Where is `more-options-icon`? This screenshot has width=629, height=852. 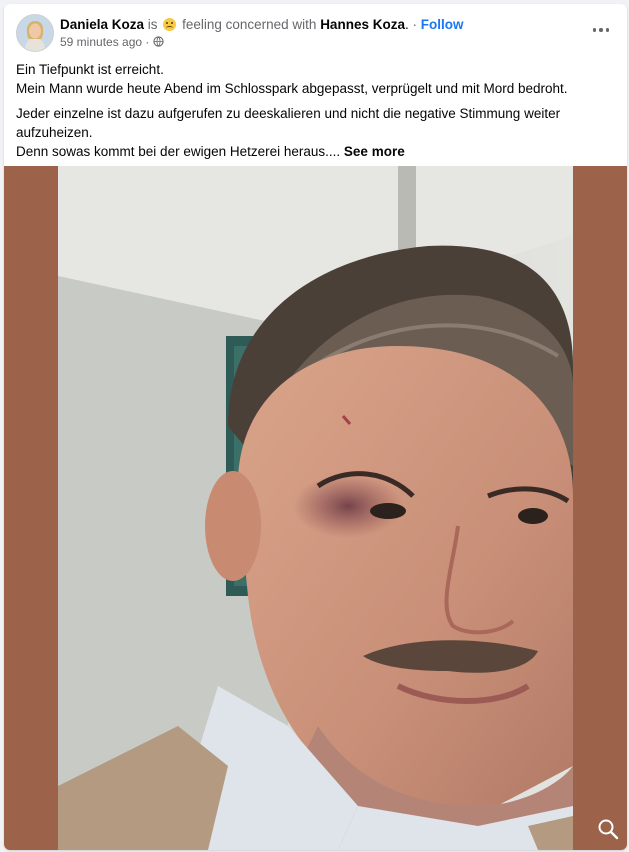
more-options-icon is located at coordinates (601, 30).